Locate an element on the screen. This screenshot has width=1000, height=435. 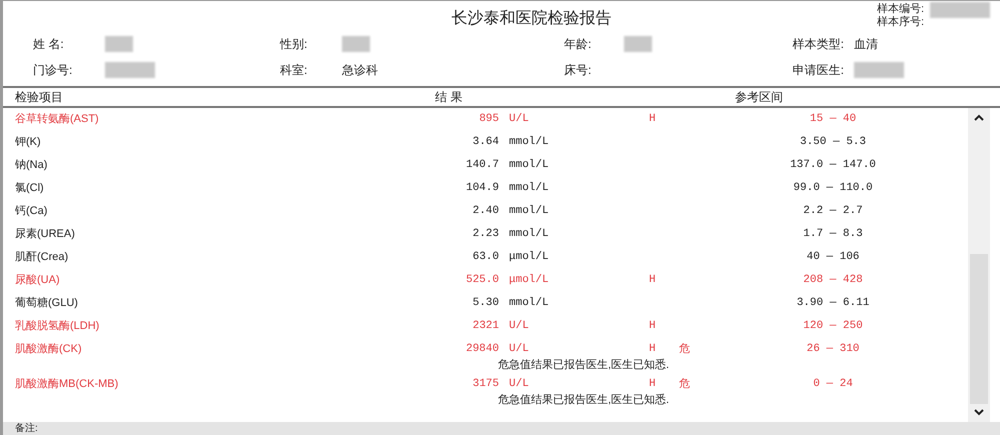
field-label: 床号: is located at coordinates (578, 70).